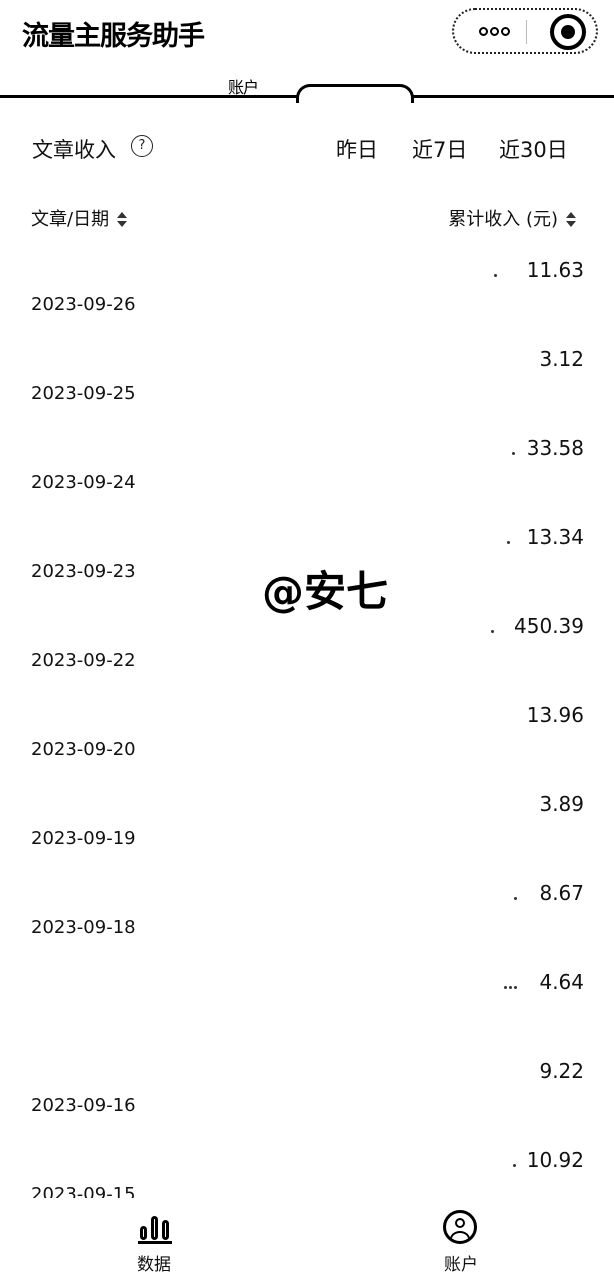  I want to click on row-date: 2023-09-23, so click(83, 571).